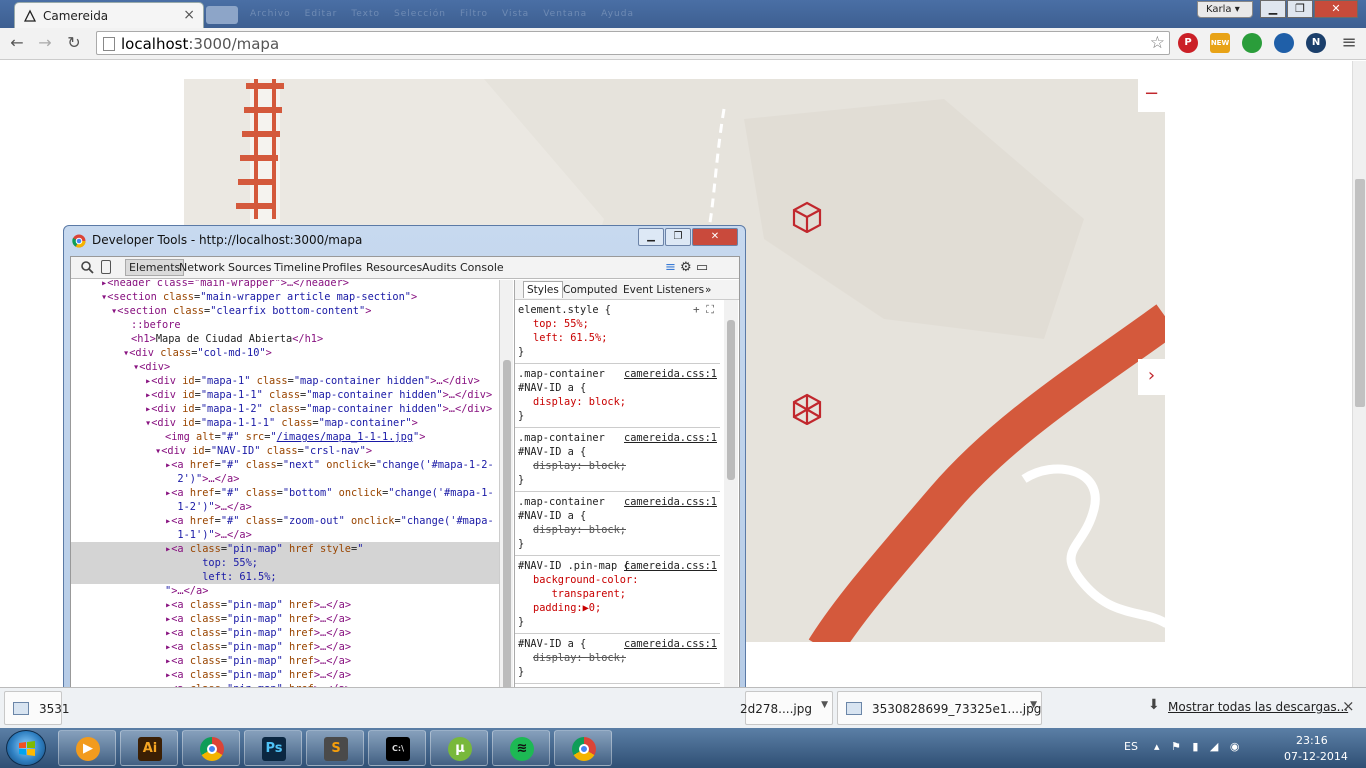 The height and width of the screenshot is (768, 1366). What do you see at coordinates (439, 267) in the screenshot?
I see `devtools-tab-audits: Audits` at bounding box center [439, 267].